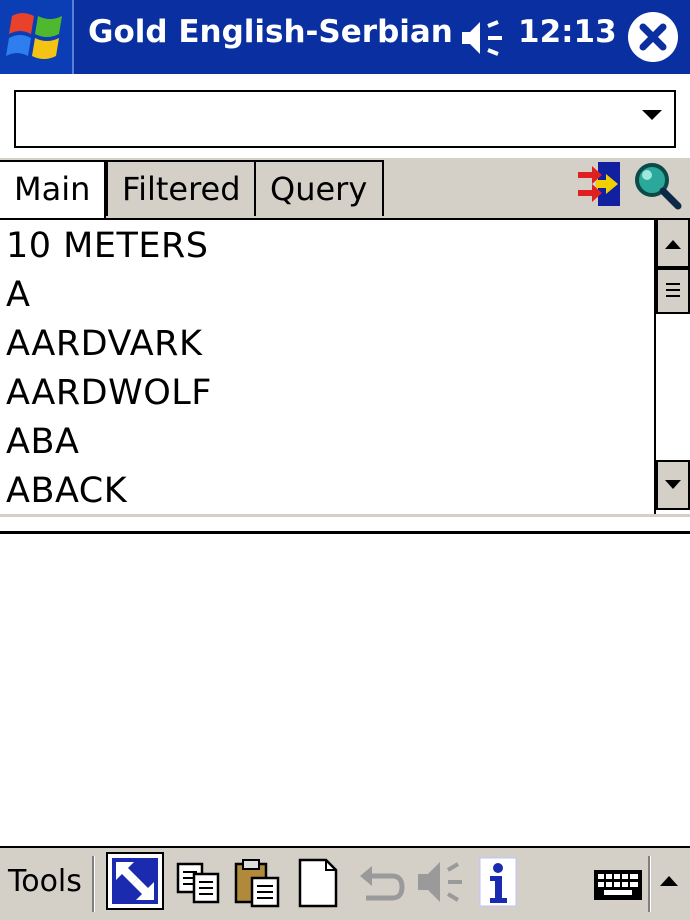  I want to click on swap-direction-icon, so click(599, 184).